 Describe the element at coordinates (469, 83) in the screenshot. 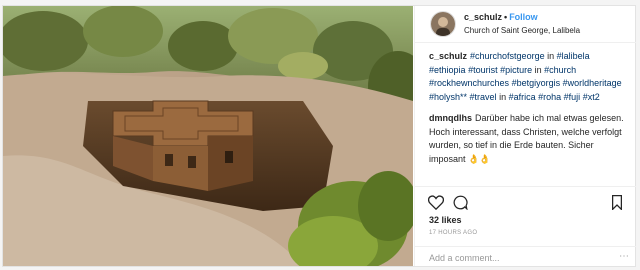

I see `hashtag-link: #rockhewnchurches` at that location.